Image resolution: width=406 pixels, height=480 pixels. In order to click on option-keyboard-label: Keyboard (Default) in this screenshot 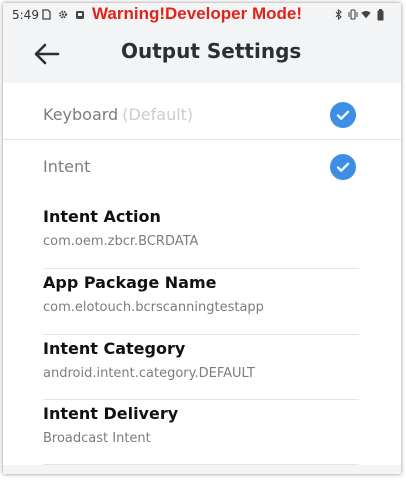, I will do `click(118, 114)`.